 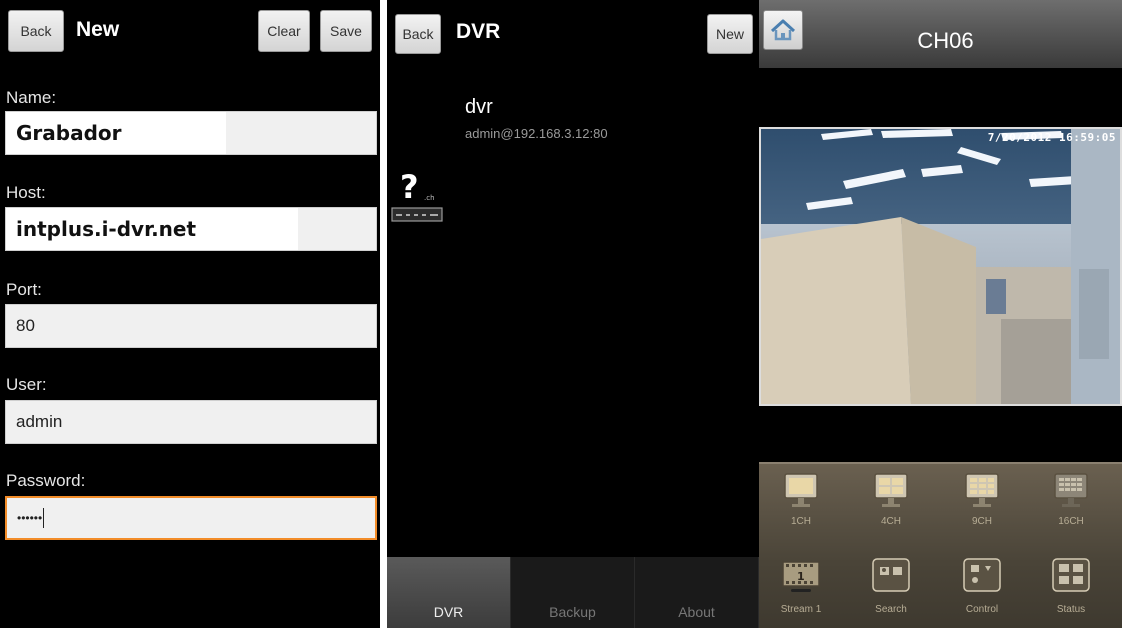 I want to click on save-button: Save, so click(x=346, y=31).